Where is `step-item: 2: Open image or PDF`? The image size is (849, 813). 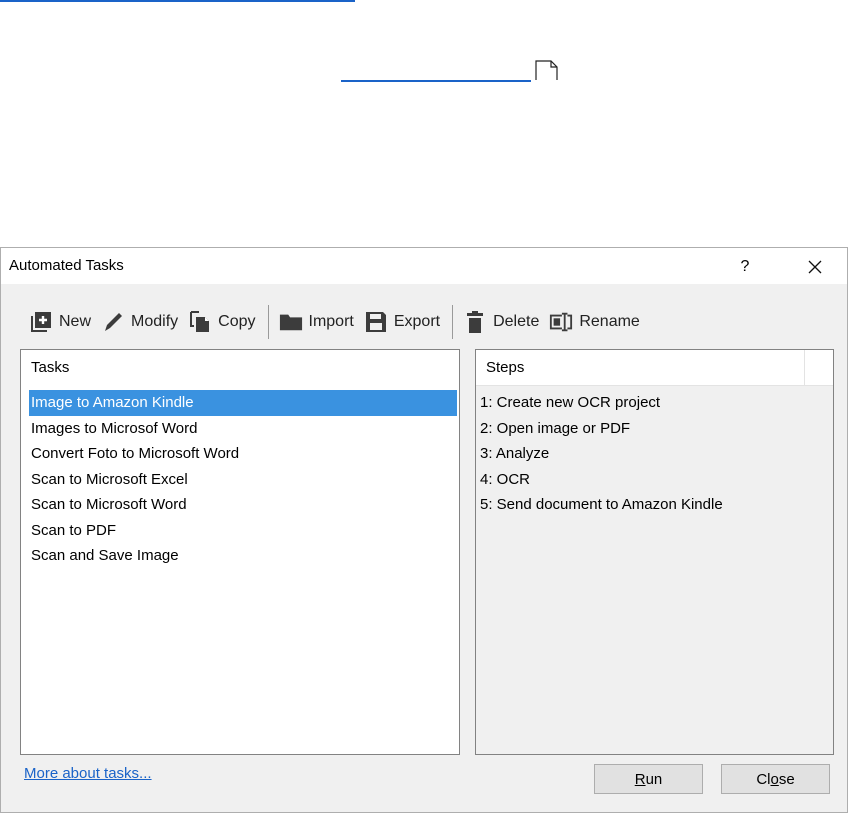
step-item: 2: Open image or PDF is located at coordinates (655, 429).